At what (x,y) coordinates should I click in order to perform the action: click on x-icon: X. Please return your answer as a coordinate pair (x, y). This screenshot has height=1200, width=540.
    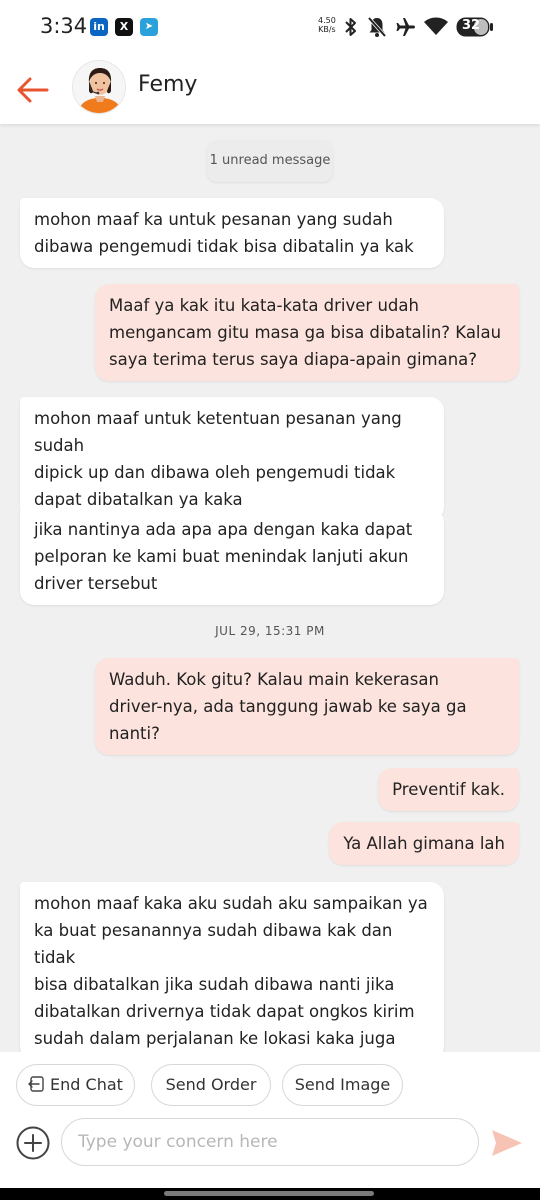
    Looking at the image, I should click on (124, 27).